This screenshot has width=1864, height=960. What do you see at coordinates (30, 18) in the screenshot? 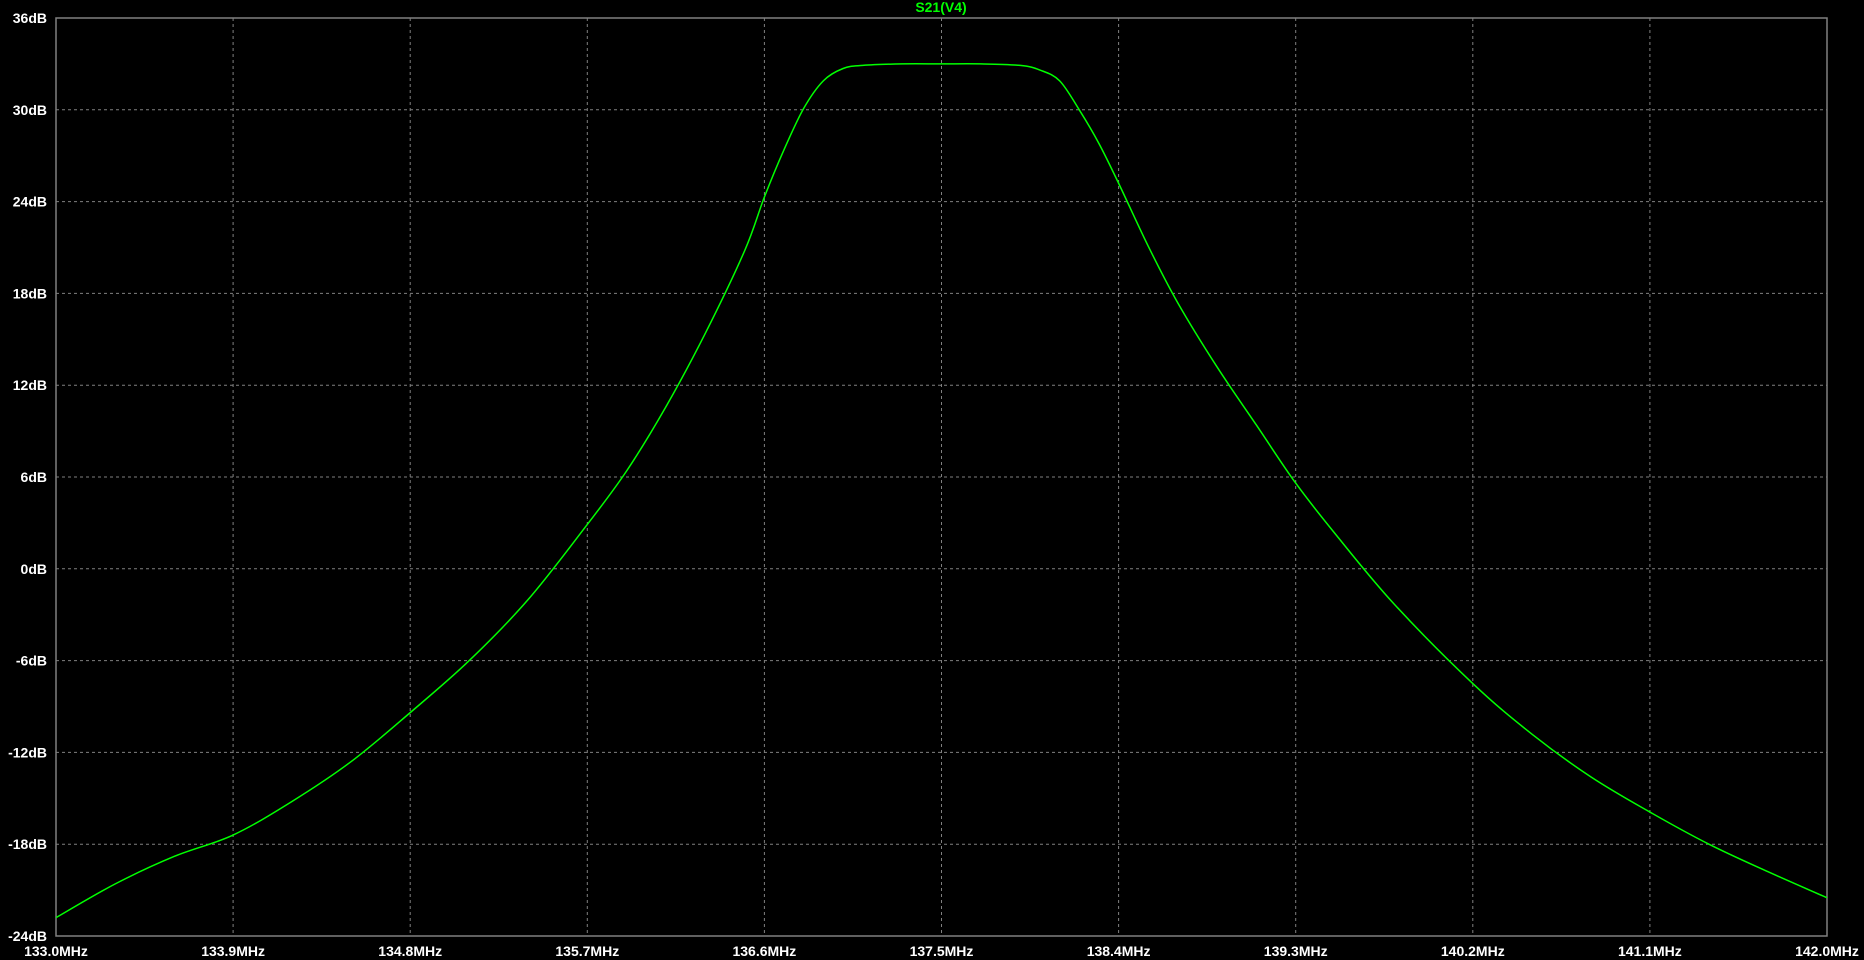
I see `y-tick-label: 36dB` at bounding box center [30, 18].